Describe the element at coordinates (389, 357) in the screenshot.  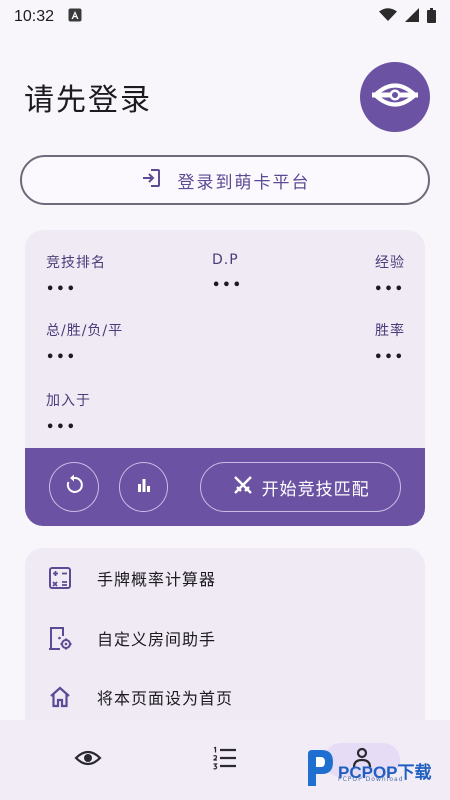
I see `stat-winrate-value: •••` at that location.